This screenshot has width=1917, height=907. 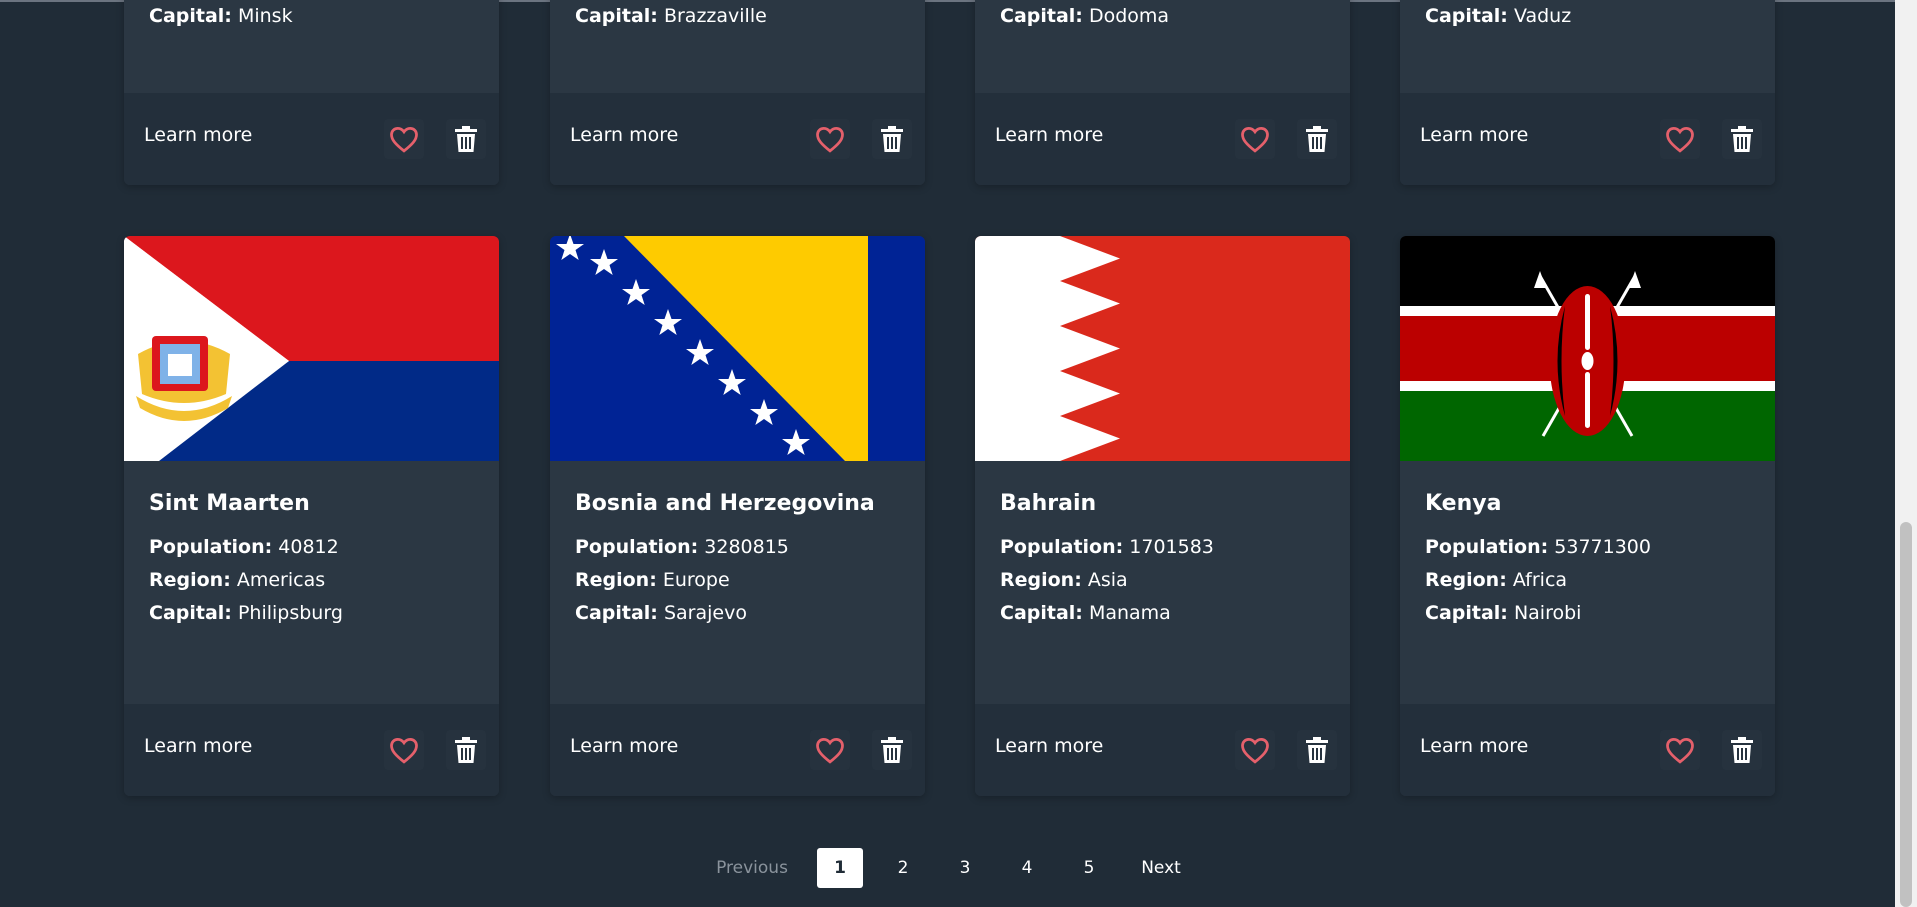 What do you see at coordinates (965, 868) in the screenshot?
I see `page-button-3: 3` at bounding box center [965, 868].